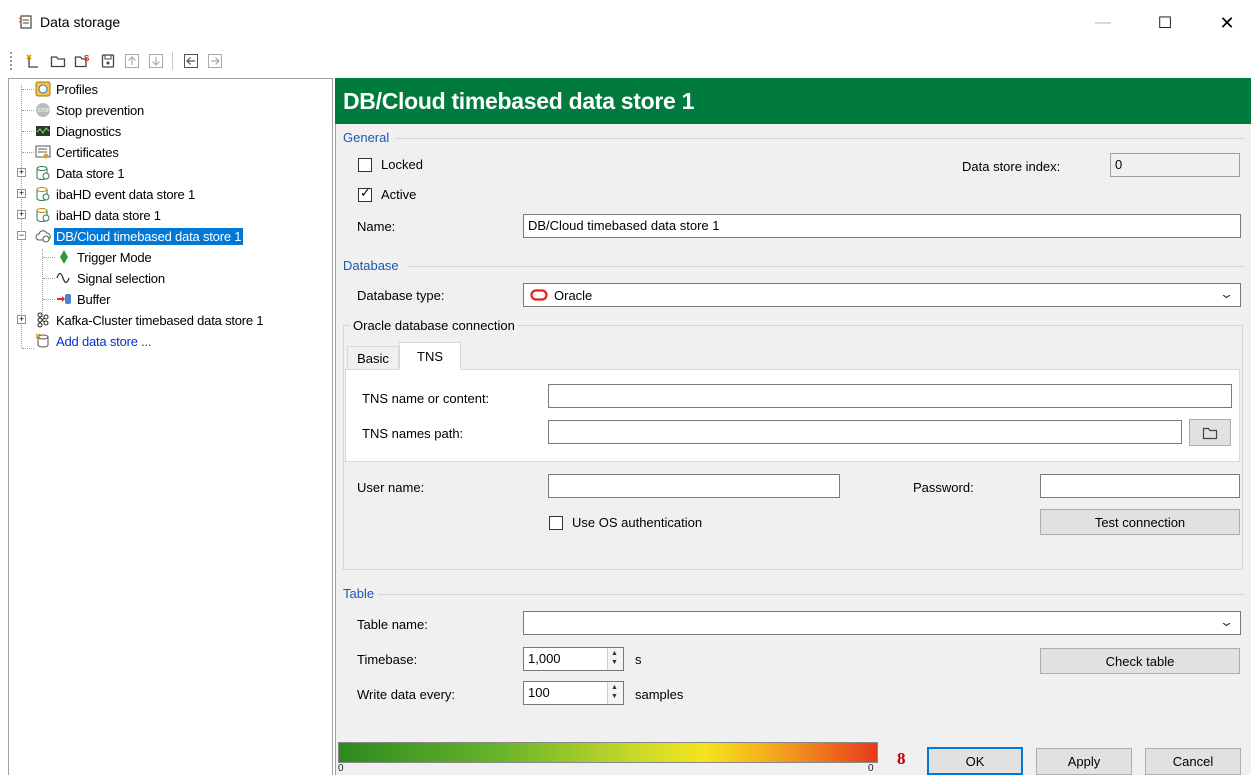 This screenshot has width=1251, height=775. I want to click on data-storage-app-icon, so click(26, 22).